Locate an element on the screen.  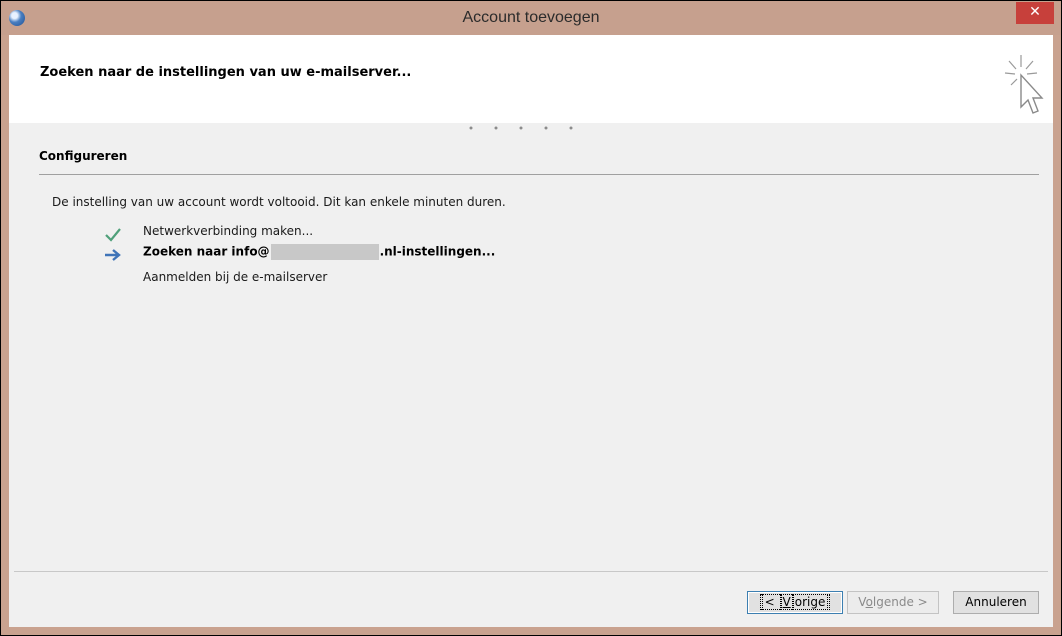
step-login: Aanmelden bij de e-mailserver is located at coordinates (235, 277).